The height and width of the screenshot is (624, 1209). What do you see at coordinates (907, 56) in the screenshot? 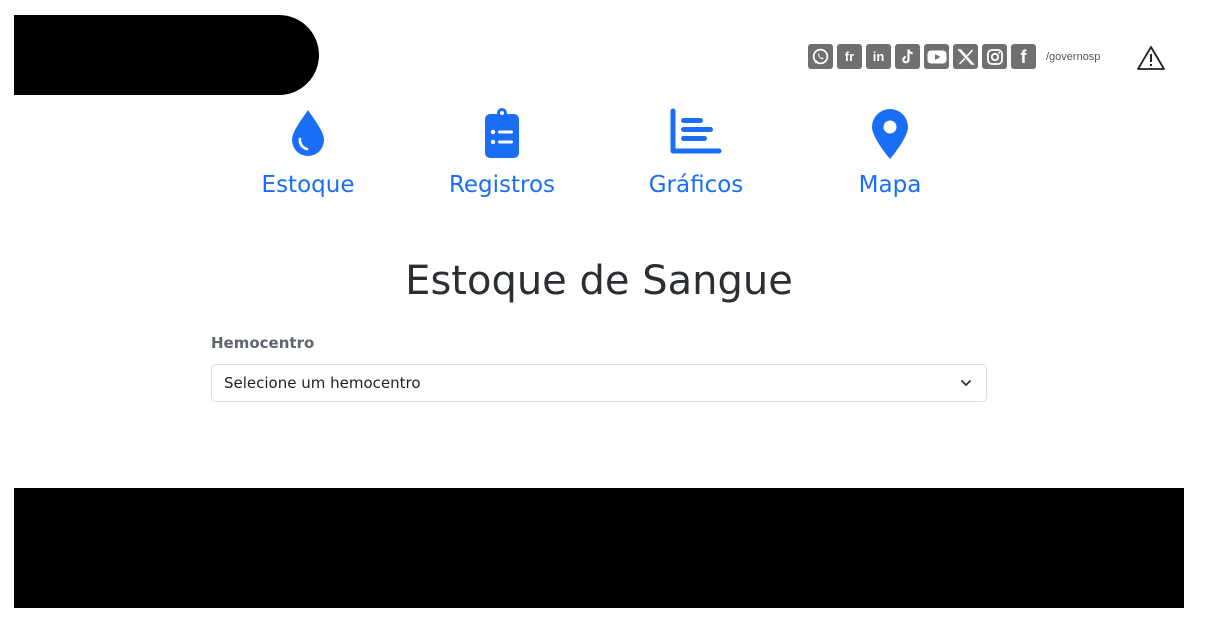
I see `tiktok-icon` at bounding box center [907, 56].